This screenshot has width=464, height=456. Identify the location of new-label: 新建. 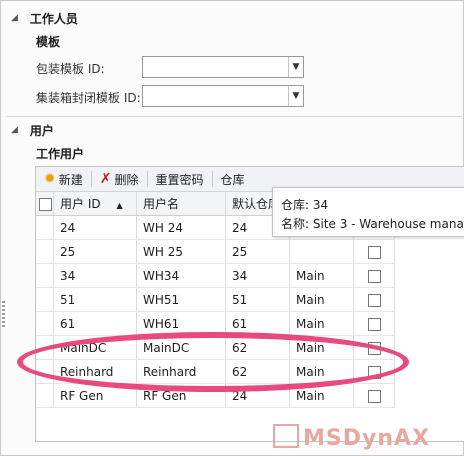
(70, 179).